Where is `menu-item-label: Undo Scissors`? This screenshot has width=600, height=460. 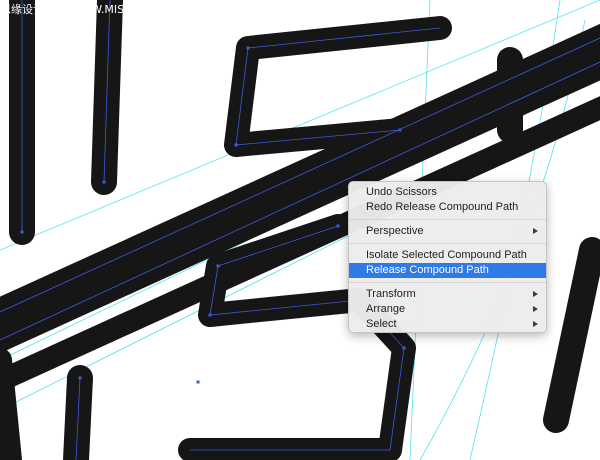
menu-item-label: Undo Scissors is located at coordinates (401, 192).